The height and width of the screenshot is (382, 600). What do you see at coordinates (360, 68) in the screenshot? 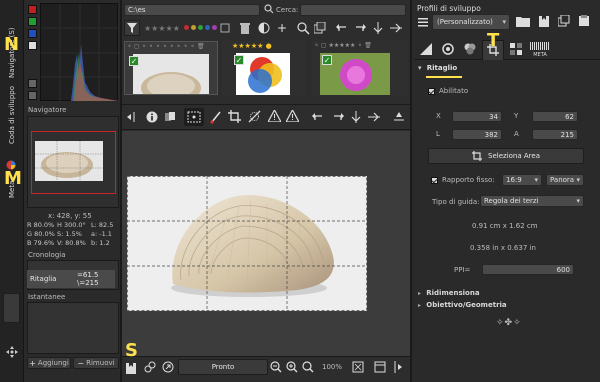
I see `thumbnail-thistle: ⚬ ▢ ★★★★★ ⚬ 🗑 ✓` at bounding box center [360, 68].